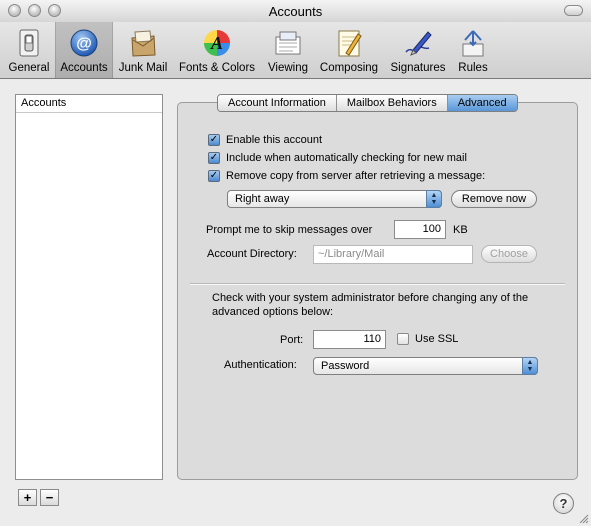 The height and width of the screenshot is (526, 591). Describe the element at coordinates (460, 230) in the screenshot. I see `prompt-size-unit: KB` at that location.